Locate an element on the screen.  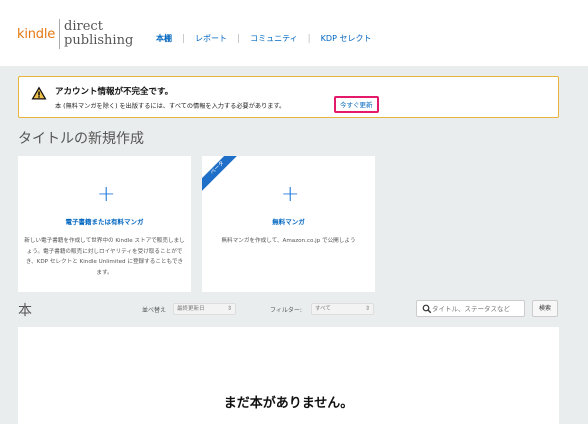
beta-ribbon: ベータ is located at coordinates (222, 176).